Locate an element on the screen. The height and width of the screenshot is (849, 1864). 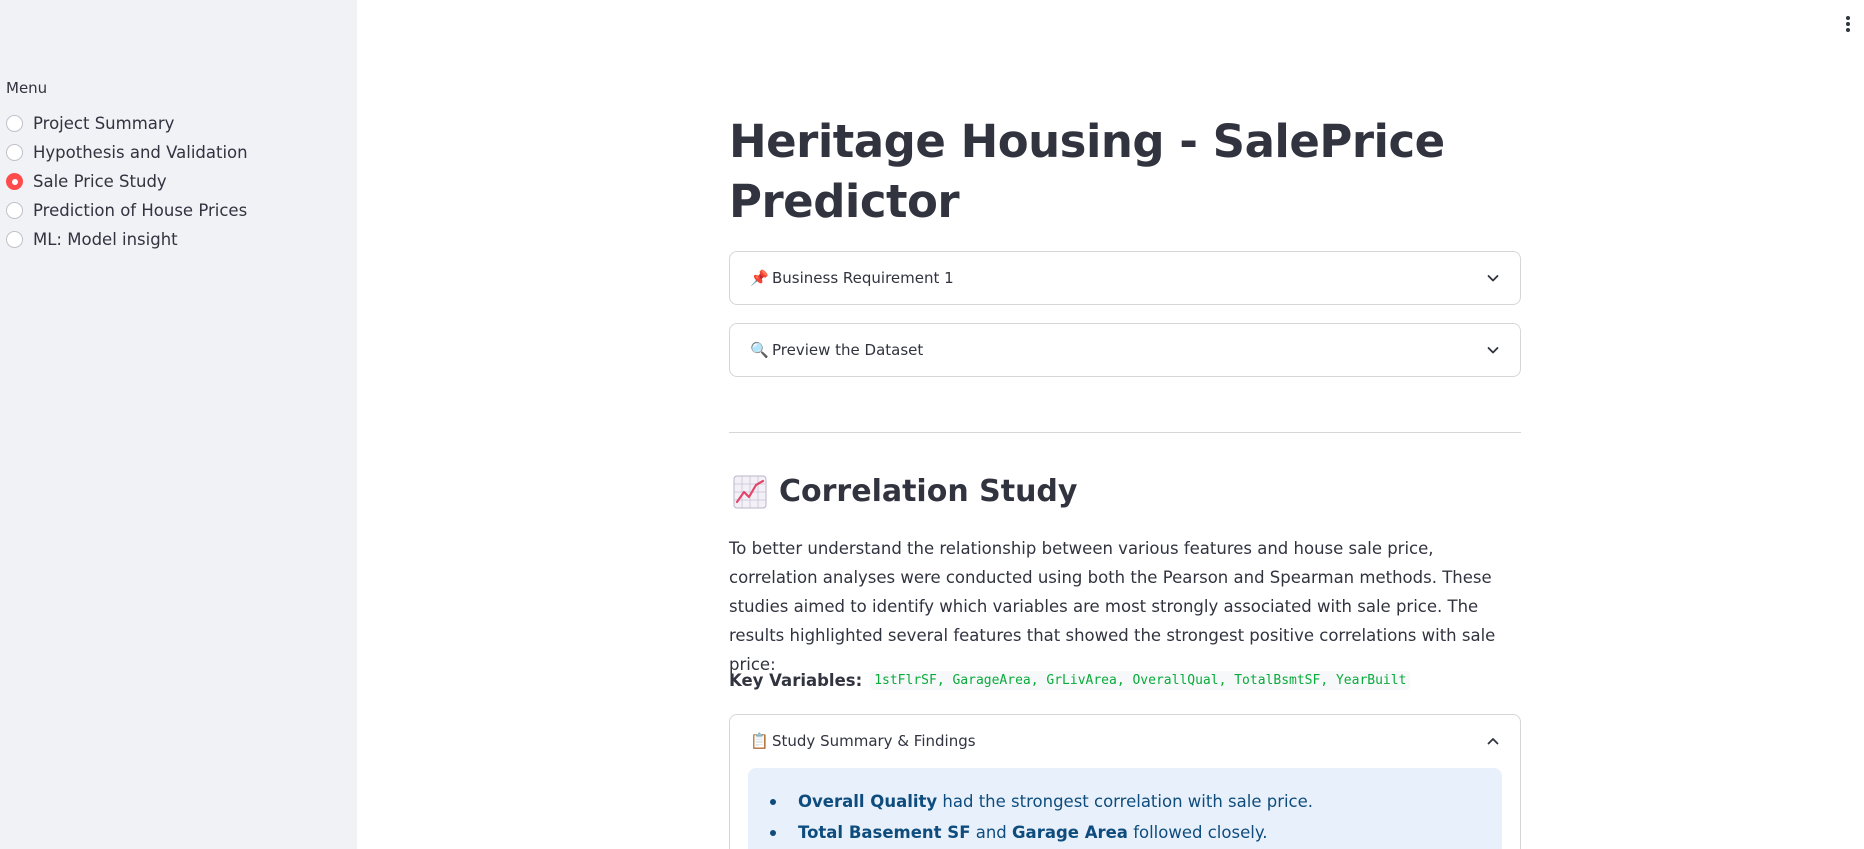
main-menu-kebab-icon is located at coordinates (1848, 24).